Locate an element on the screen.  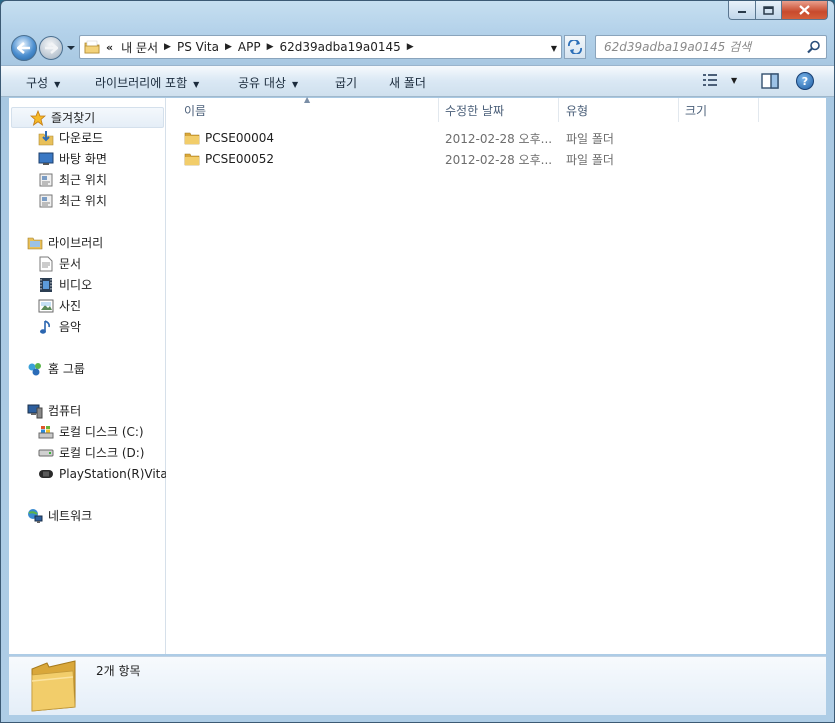
burn-label: 굽기 is located at coordinates (346, 83).